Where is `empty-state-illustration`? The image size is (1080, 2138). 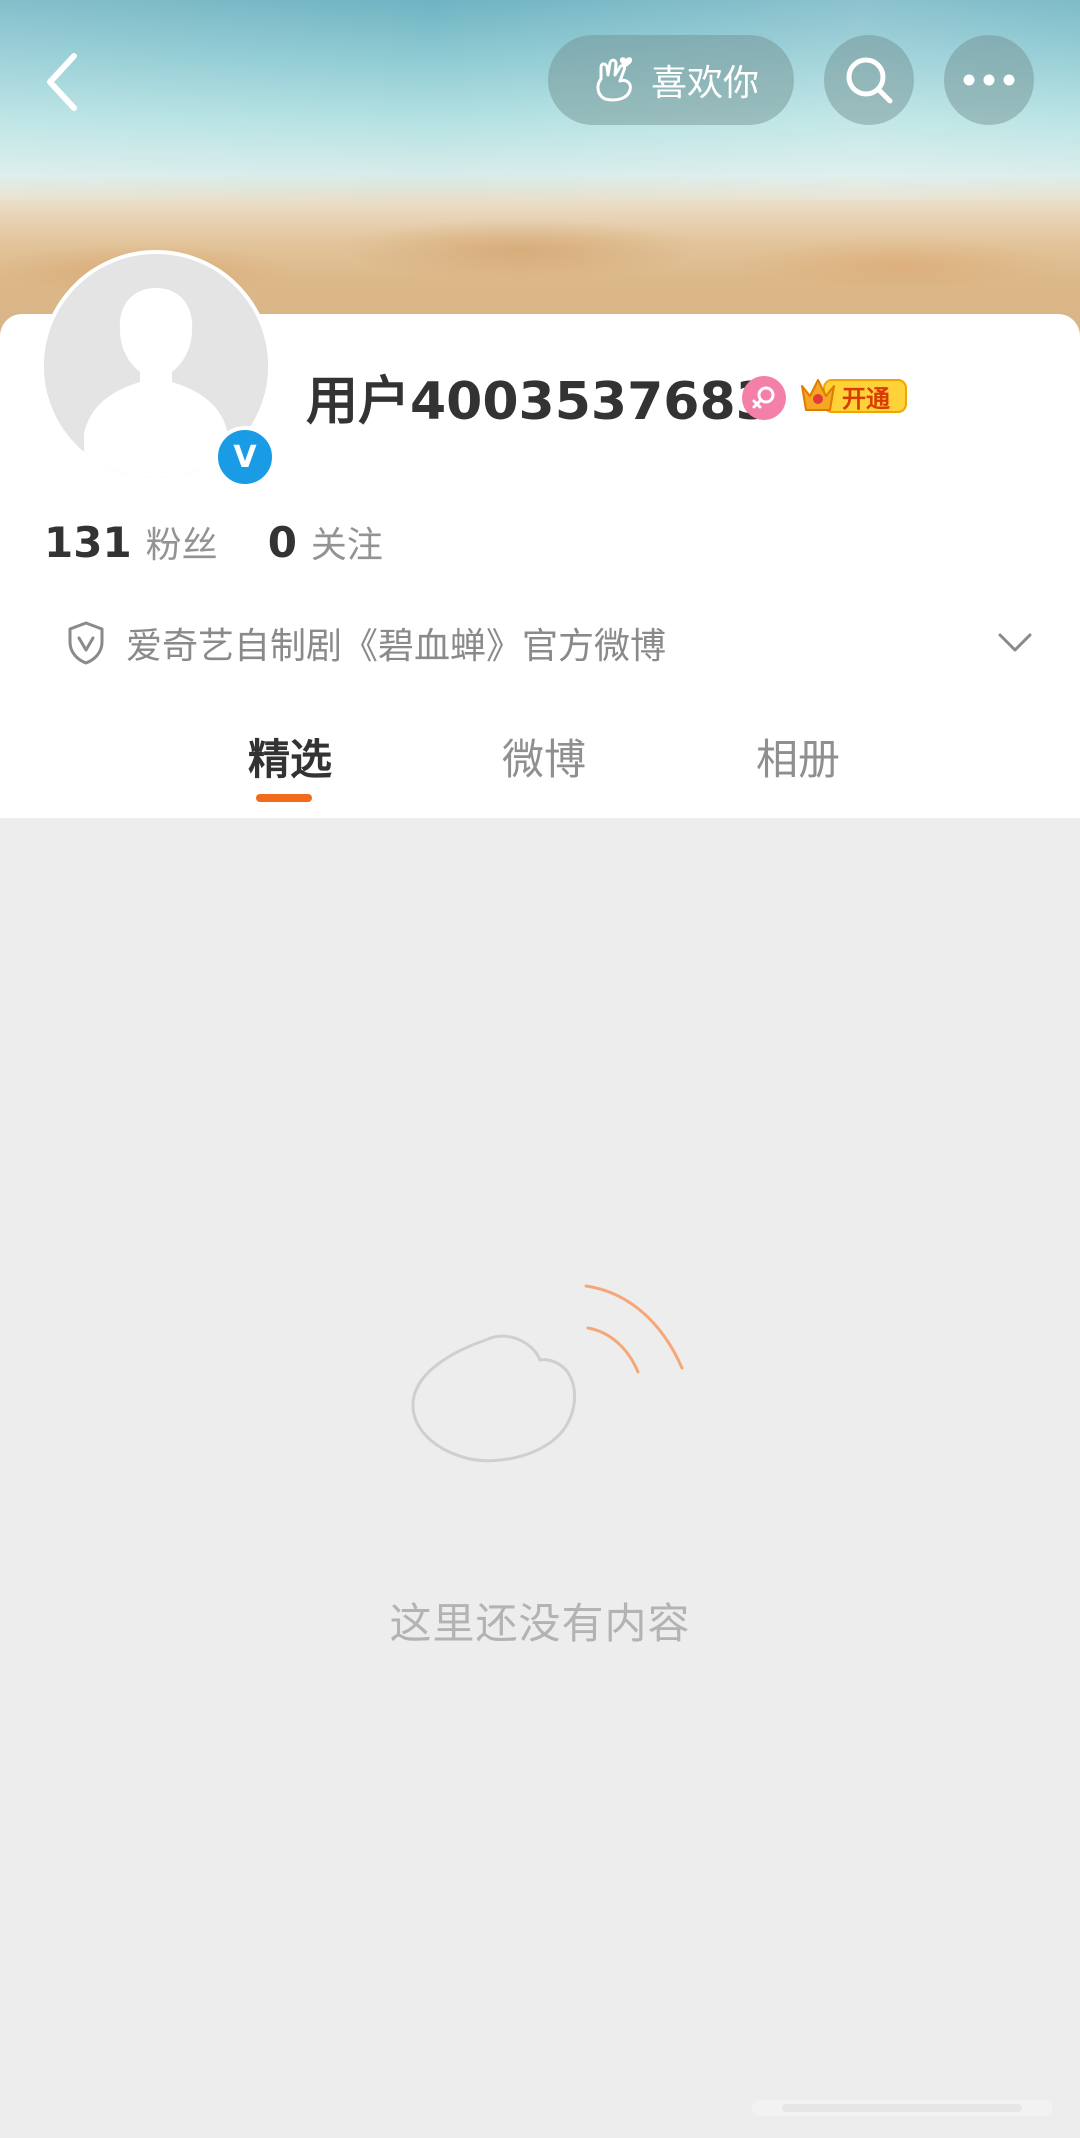 empty-state-illustration is located at coordinates (550, 1405).